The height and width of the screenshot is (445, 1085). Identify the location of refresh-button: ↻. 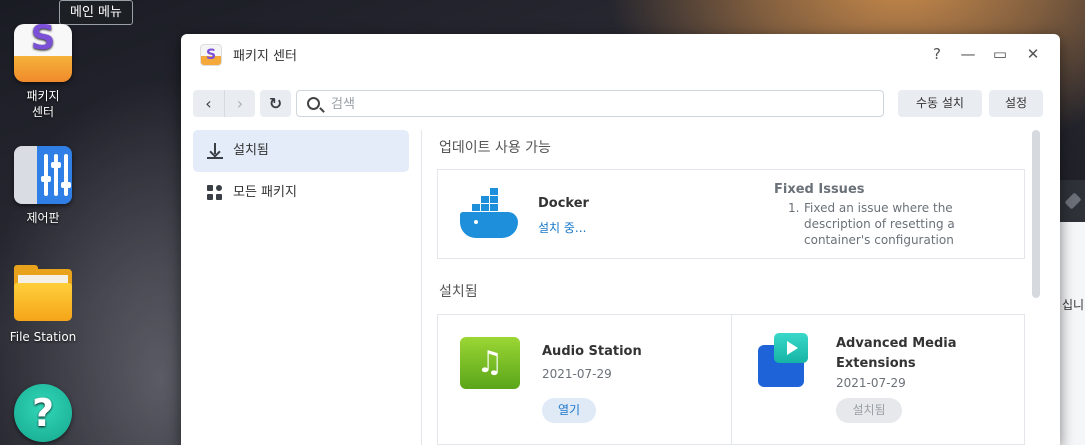
(275, 103).